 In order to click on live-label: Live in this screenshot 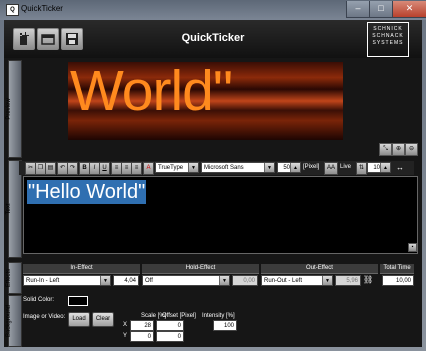, I will do `click(346, 167)`.